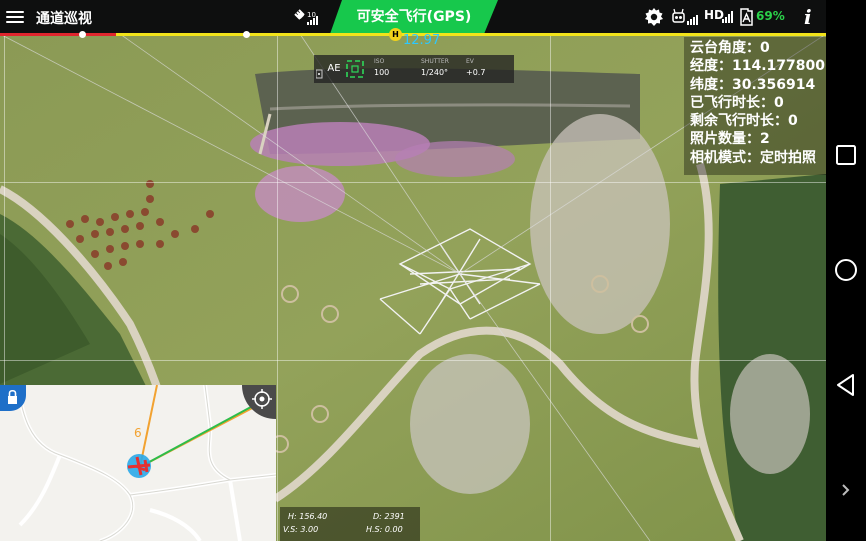  I want to click on iso-label: ISO, so click(379, 61).